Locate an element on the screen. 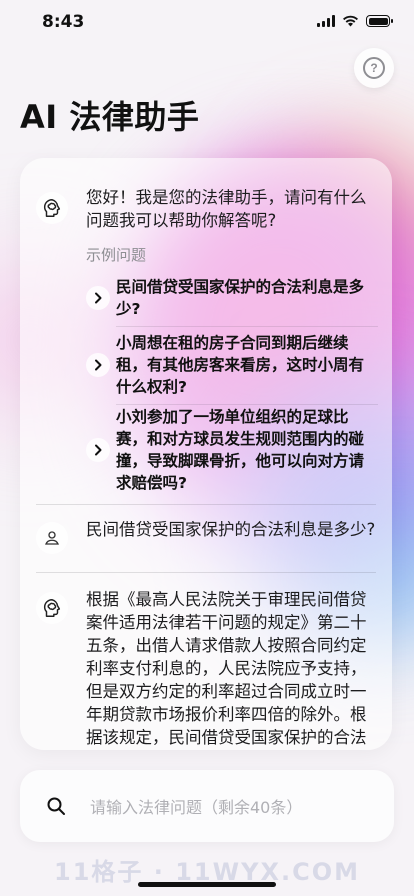 The image size is (414, 896). home-indicator is located at coordinates (207, 884).